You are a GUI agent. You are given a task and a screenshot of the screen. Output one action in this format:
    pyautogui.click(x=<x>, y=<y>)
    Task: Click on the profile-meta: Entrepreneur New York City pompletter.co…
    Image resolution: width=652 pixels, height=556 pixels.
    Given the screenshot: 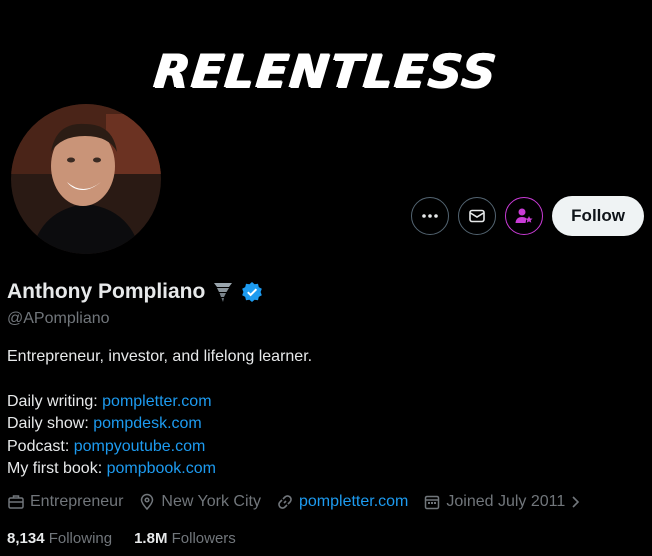 What is the action you would take?
    pyautogui.click(x=302, y=502)
    